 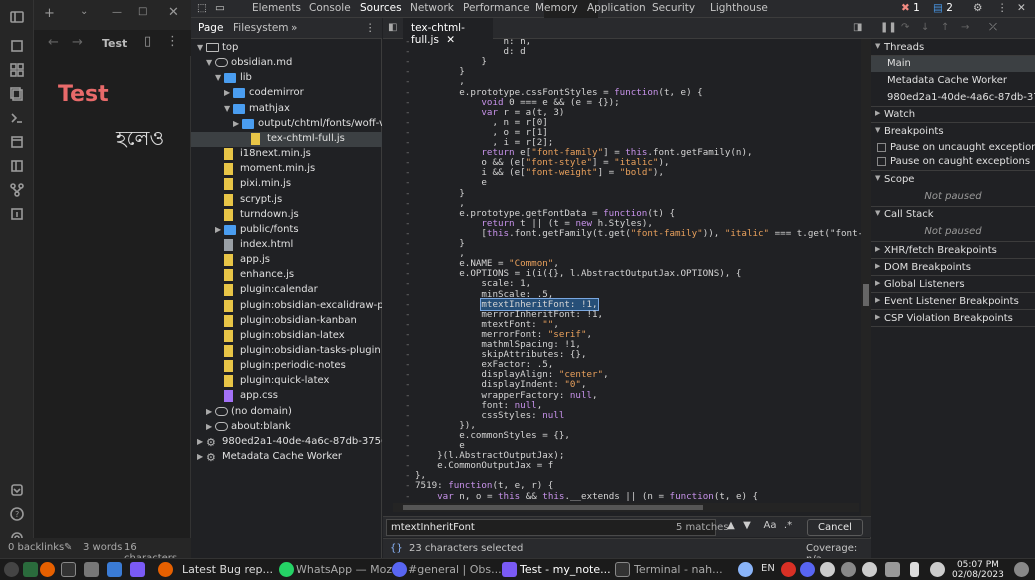 I want to click on dom-breakpoints-section: ▶ DOM Breakpoints, so click(x=953, y=267).